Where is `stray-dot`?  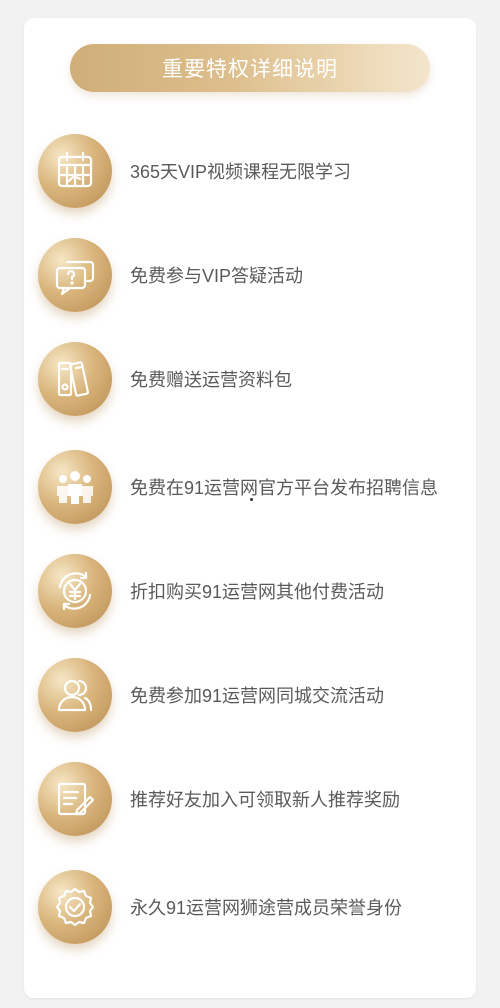
stray-dot is located at coordinates (251, 499).